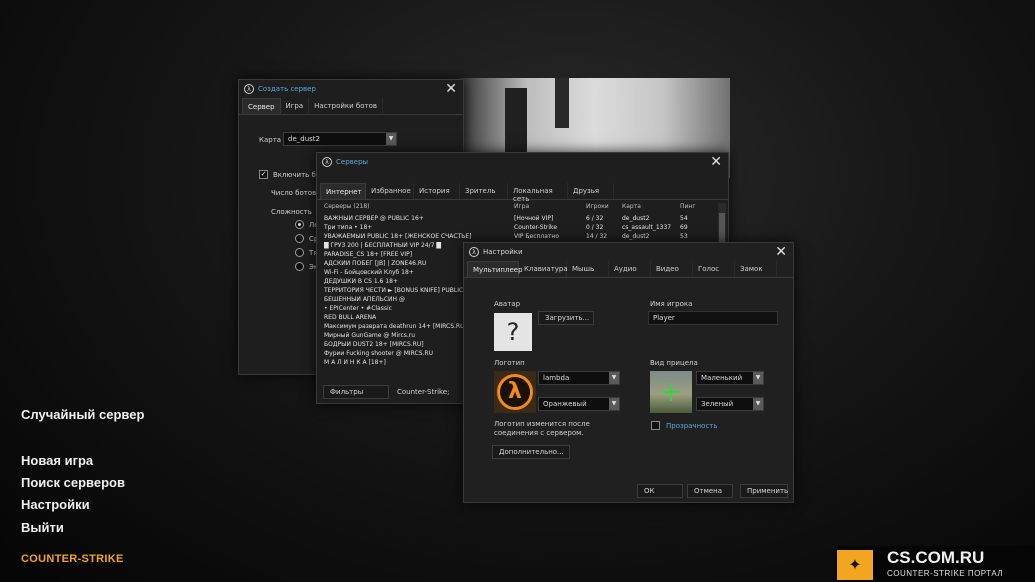  Describe the element at coordinates (295, 106) in the screenshot. I see `tab-game: Игра` at that location.